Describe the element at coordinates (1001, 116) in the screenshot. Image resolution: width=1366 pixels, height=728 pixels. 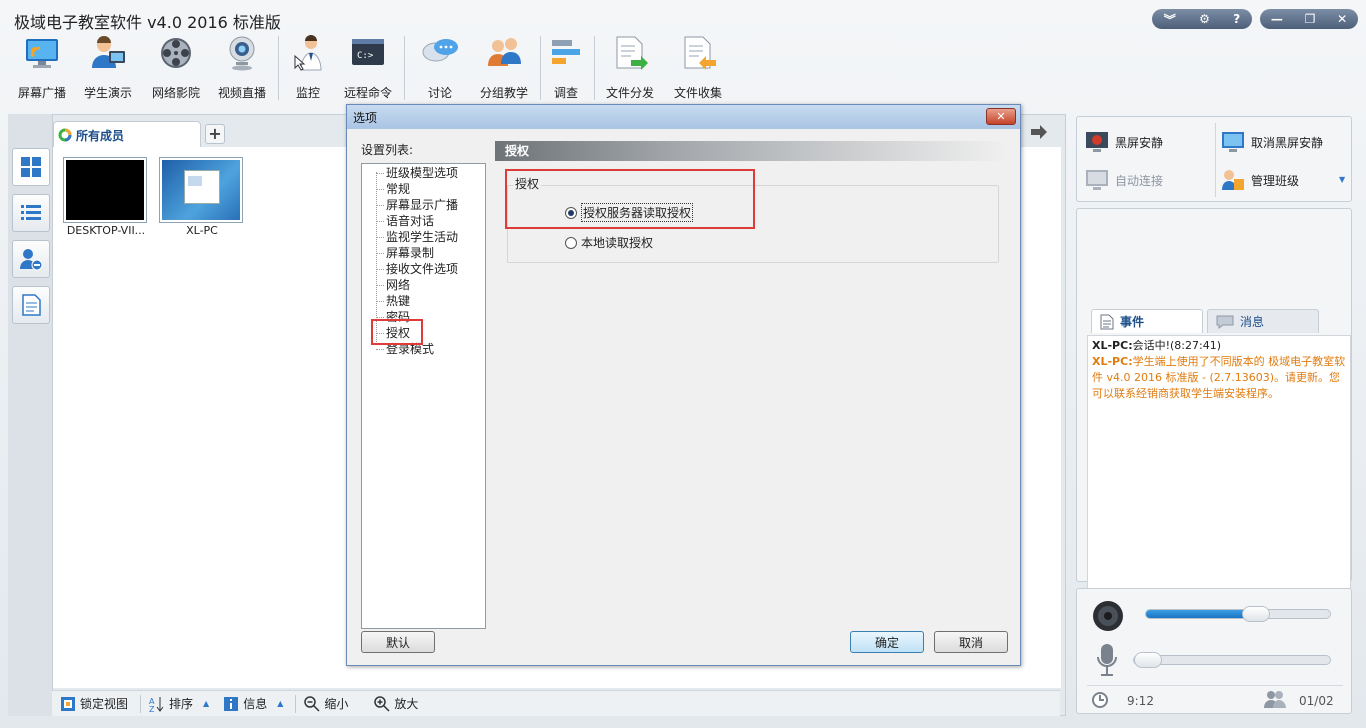
I see `dialog-close-button: ✕` at that location.